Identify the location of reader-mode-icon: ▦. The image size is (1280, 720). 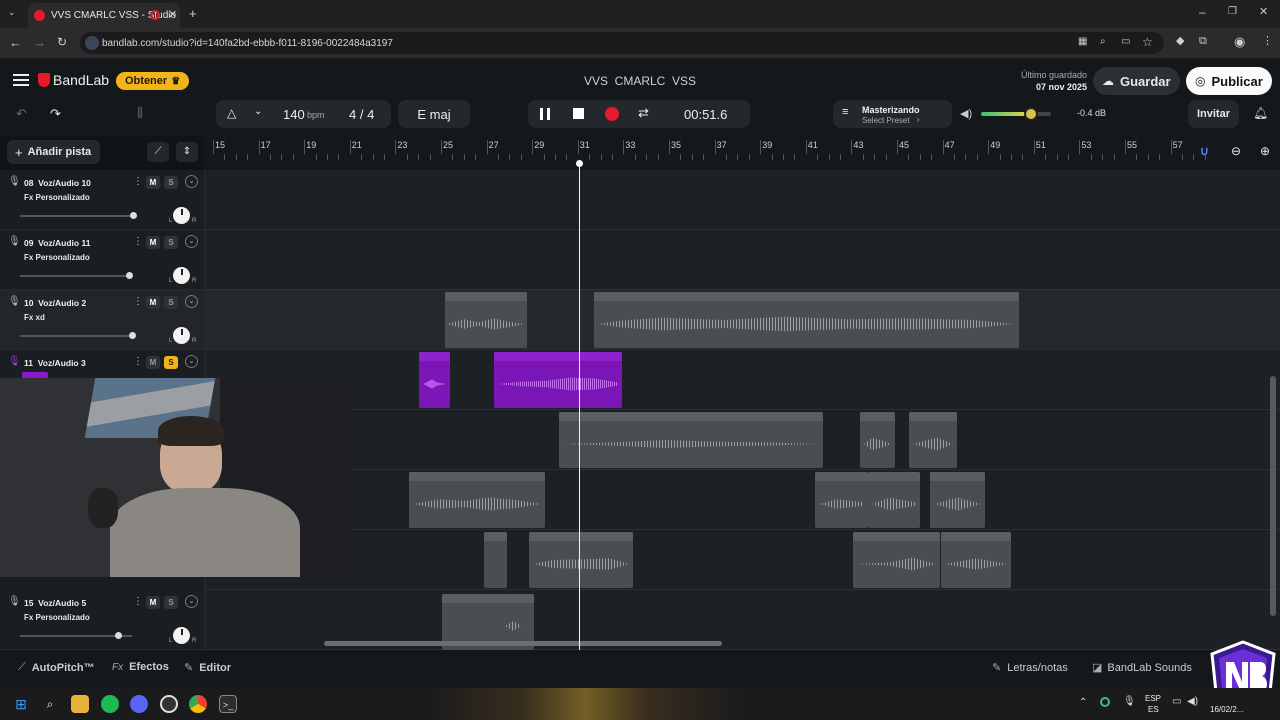
(1082, 42).